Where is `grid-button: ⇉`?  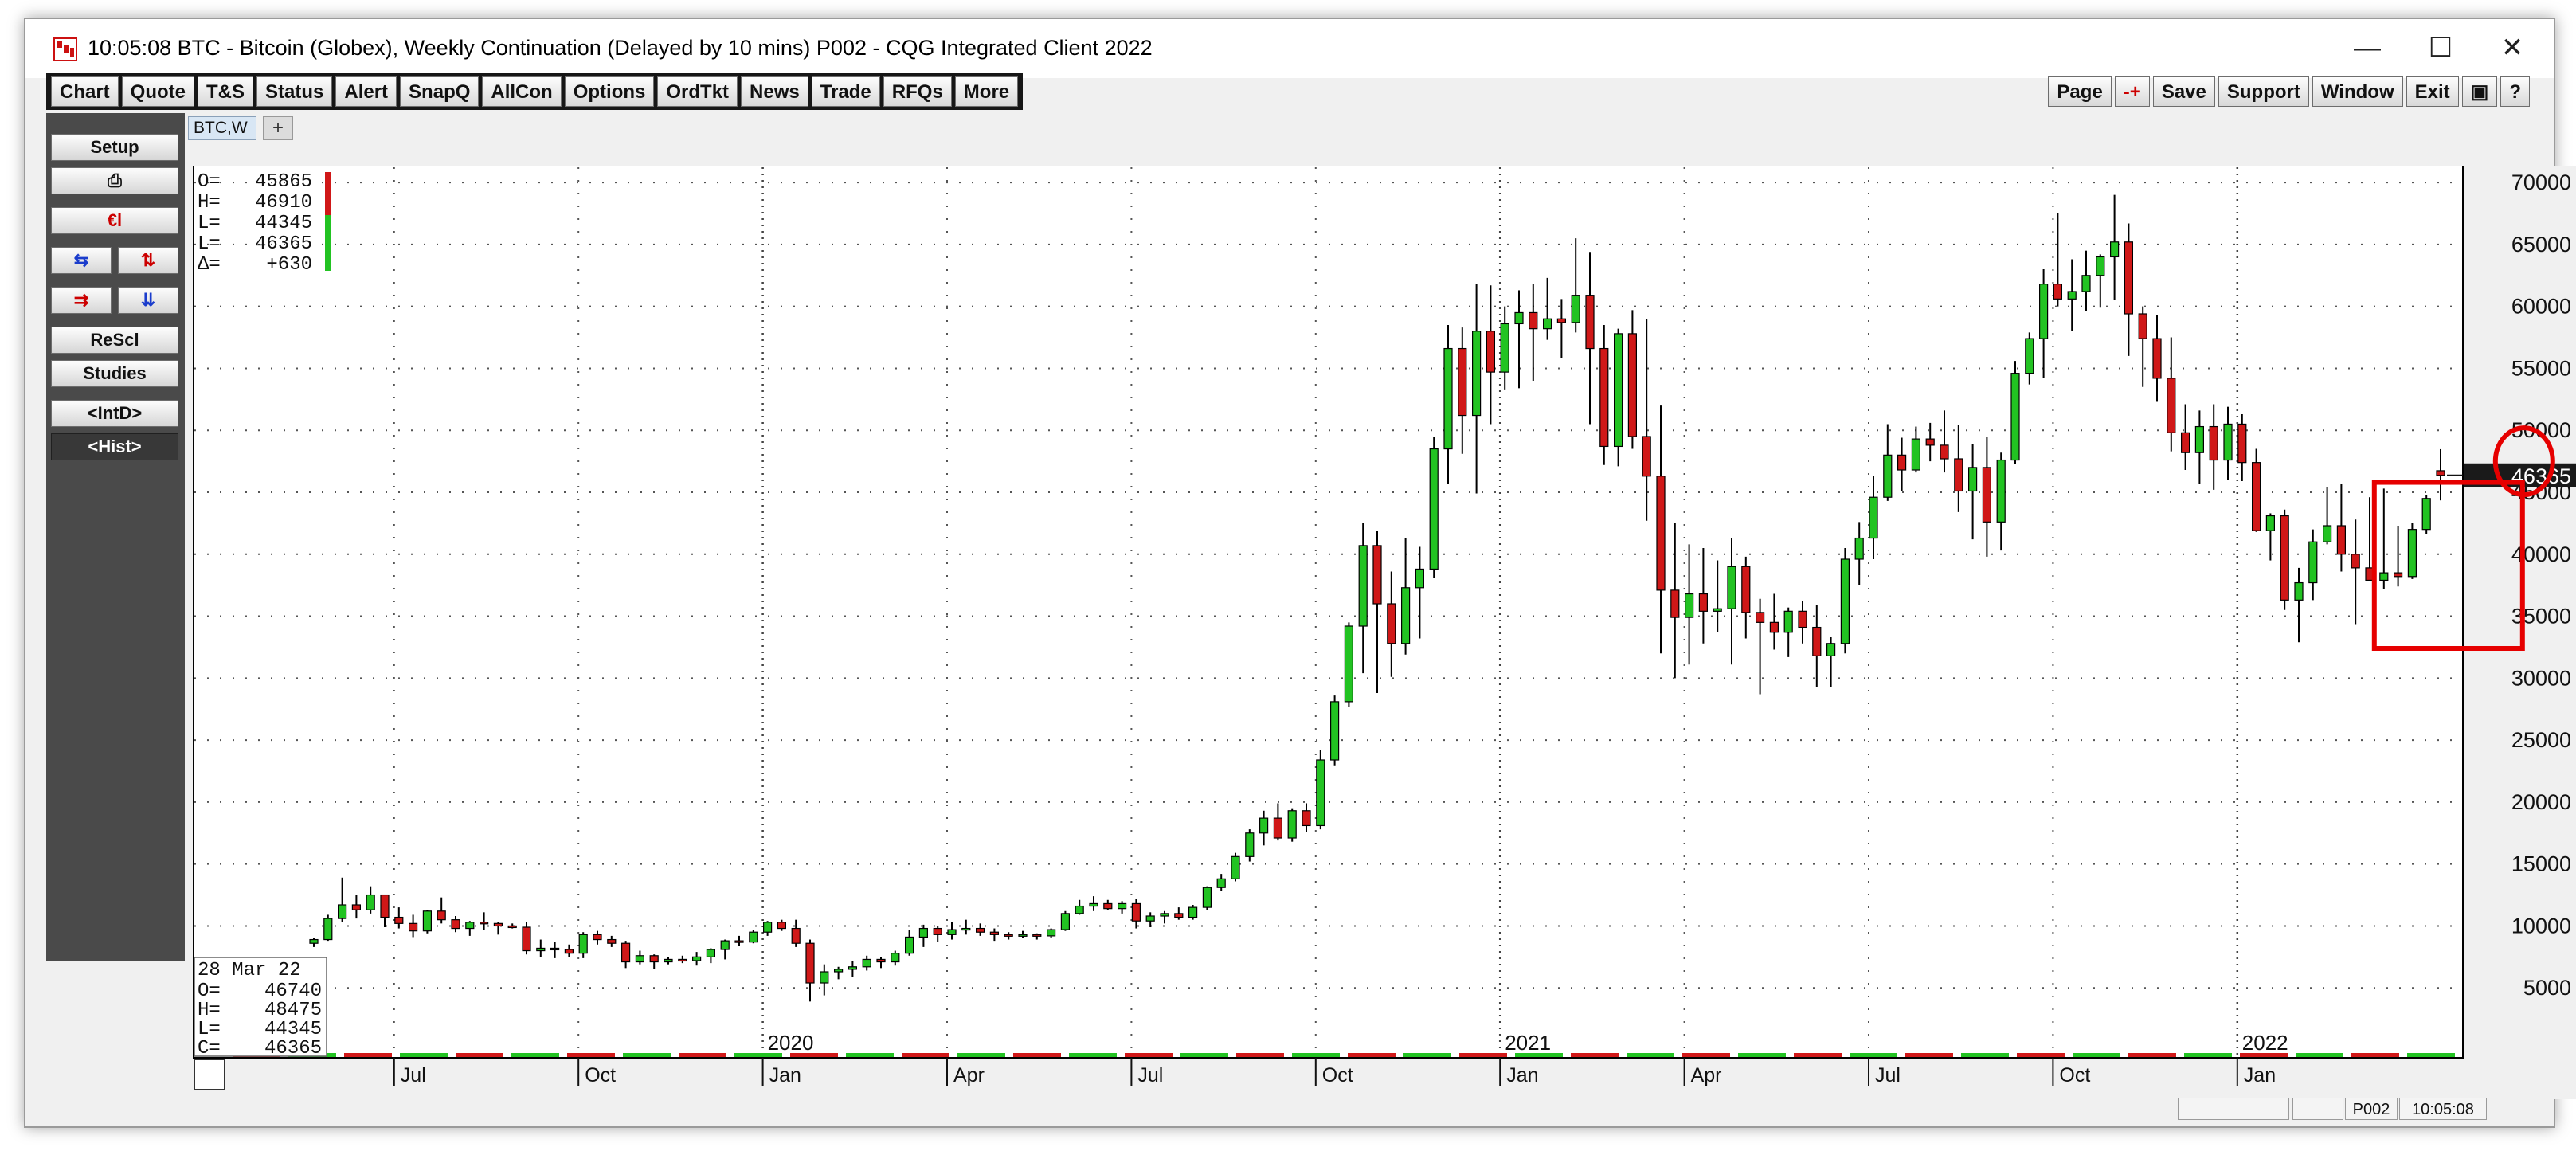
grid-button: ⇉ is located at coordinates (81, 300).